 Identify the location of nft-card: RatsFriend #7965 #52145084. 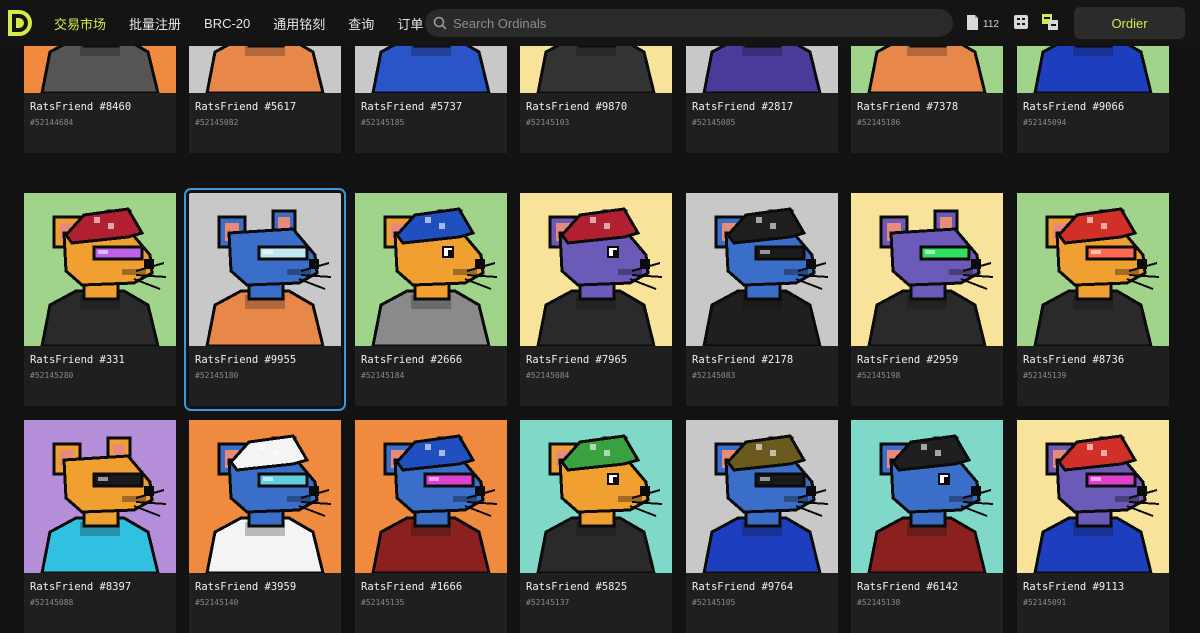
(596, 299).